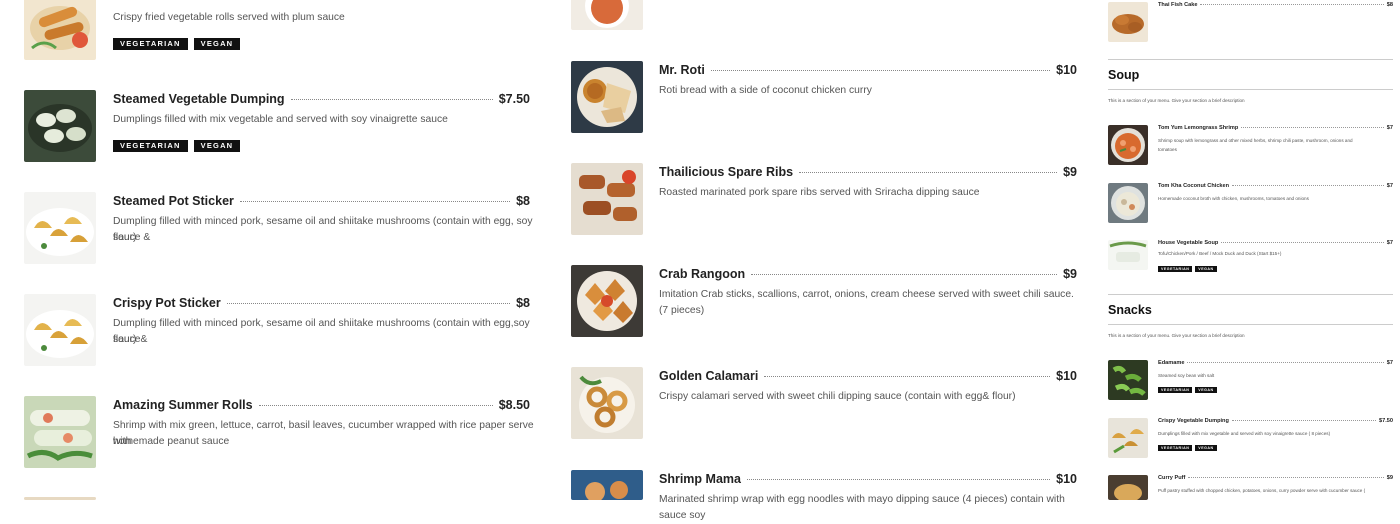  What do you see at coordinates (1275, 186) in the screenshot?
I see `item-header: Tom Kha Coconut Chicken $7` at bounding box center [1275, 186].